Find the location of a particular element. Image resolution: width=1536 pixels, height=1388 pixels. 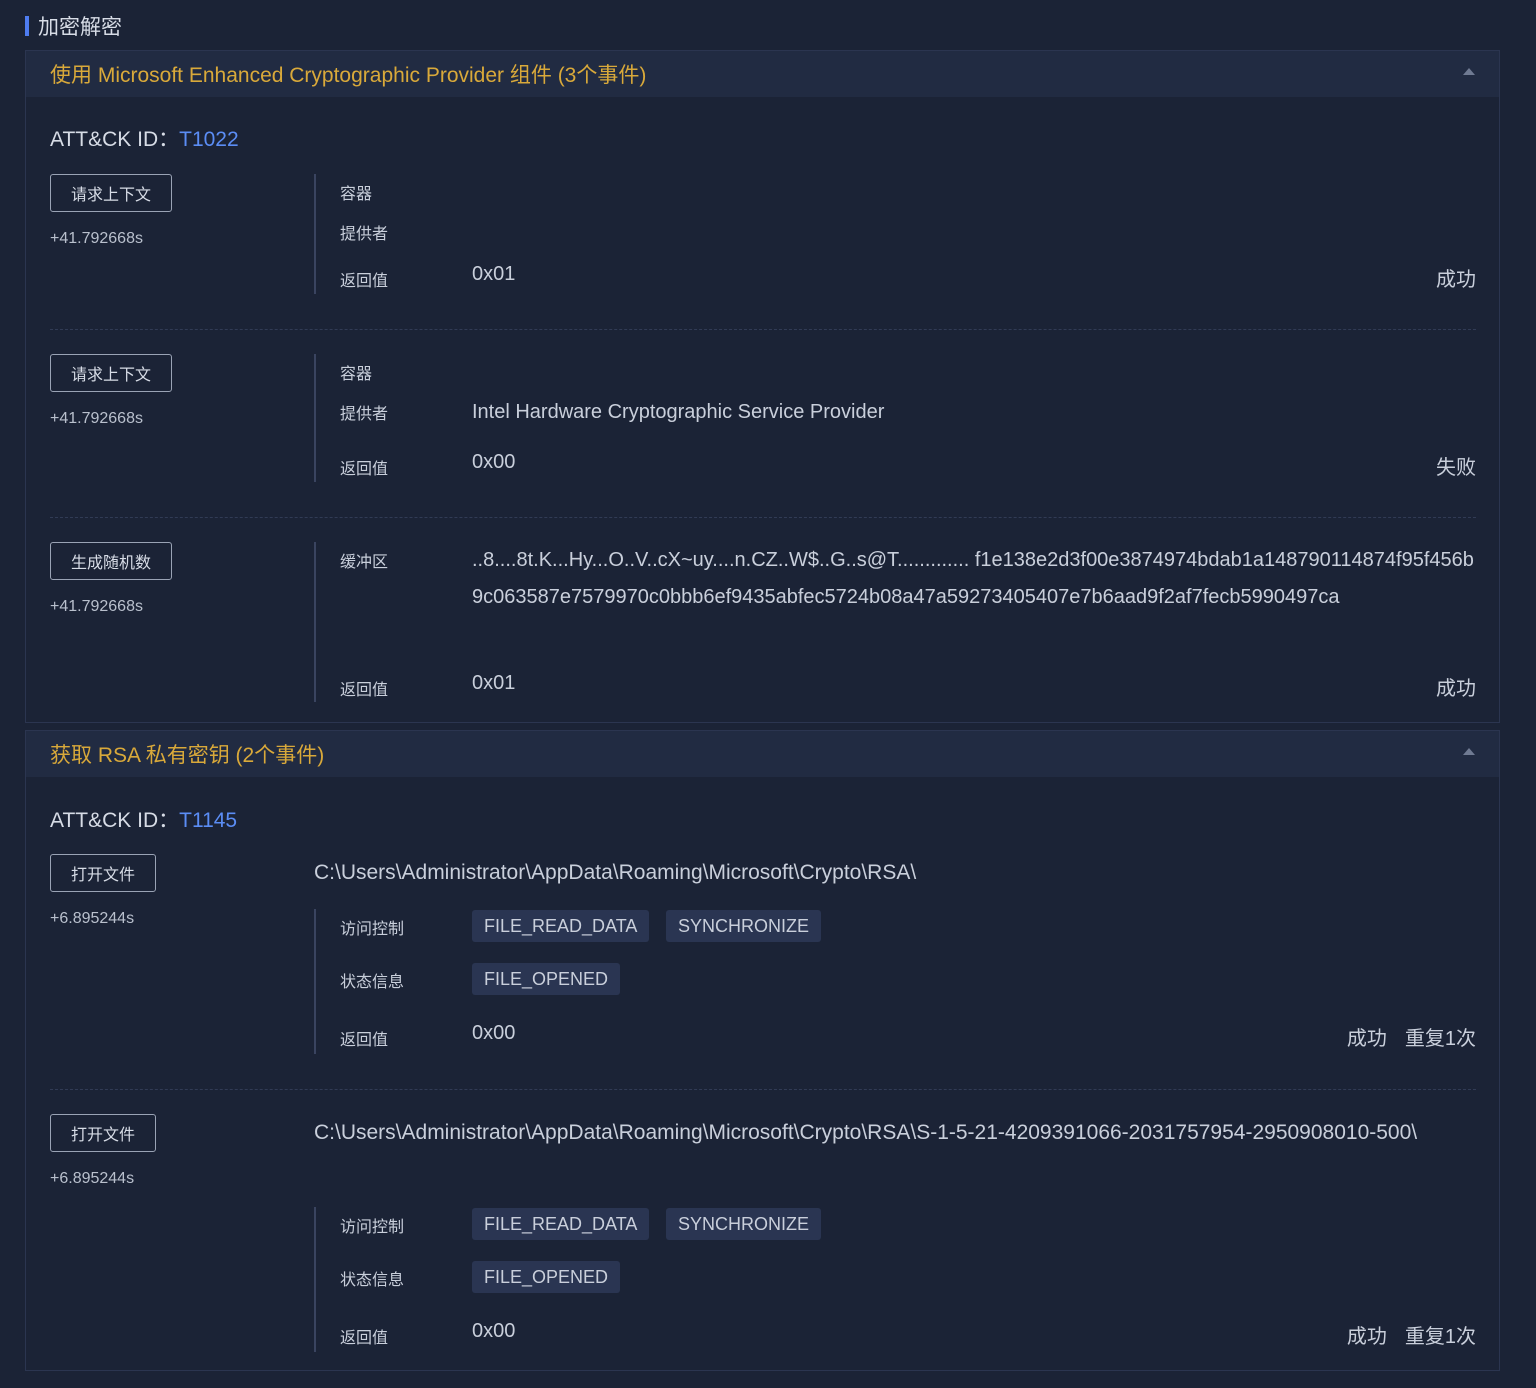

attck-id-link: T1145 is located at coordinates (208, 820).